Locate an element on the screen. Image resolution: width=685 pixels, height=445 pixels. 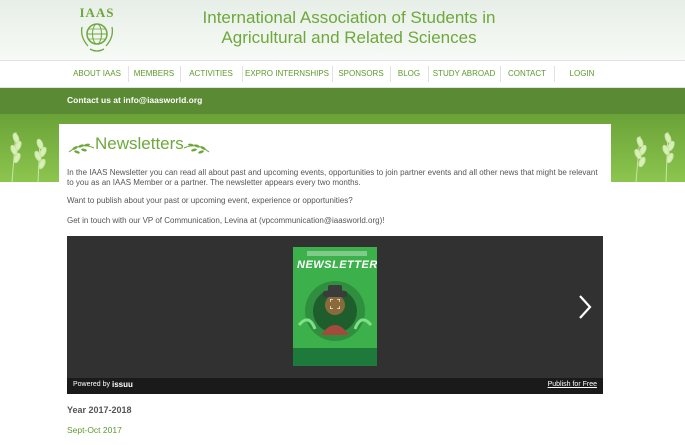
fullscreen-icon is located at coordinates (335, 304).